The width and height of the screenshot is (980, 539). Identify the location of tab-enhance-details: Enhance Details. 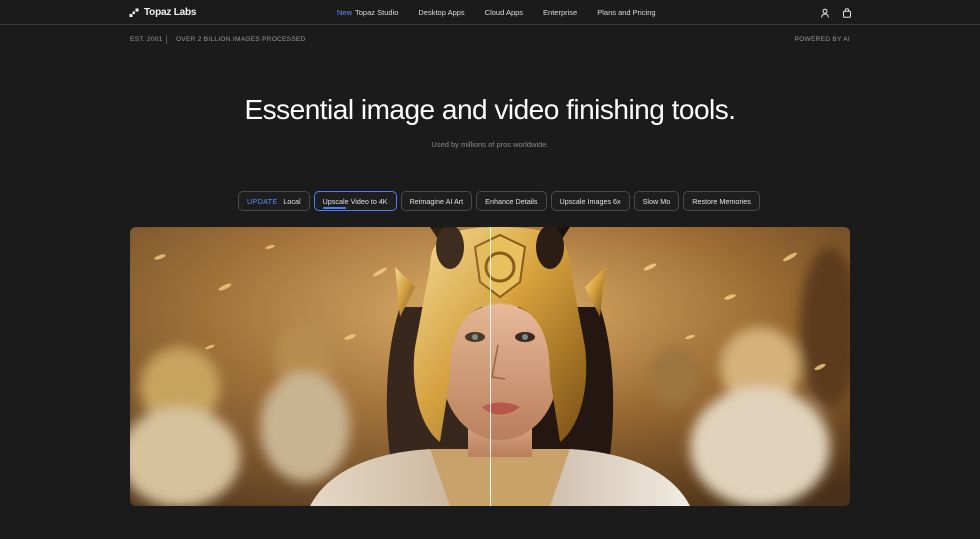
(511, 201).